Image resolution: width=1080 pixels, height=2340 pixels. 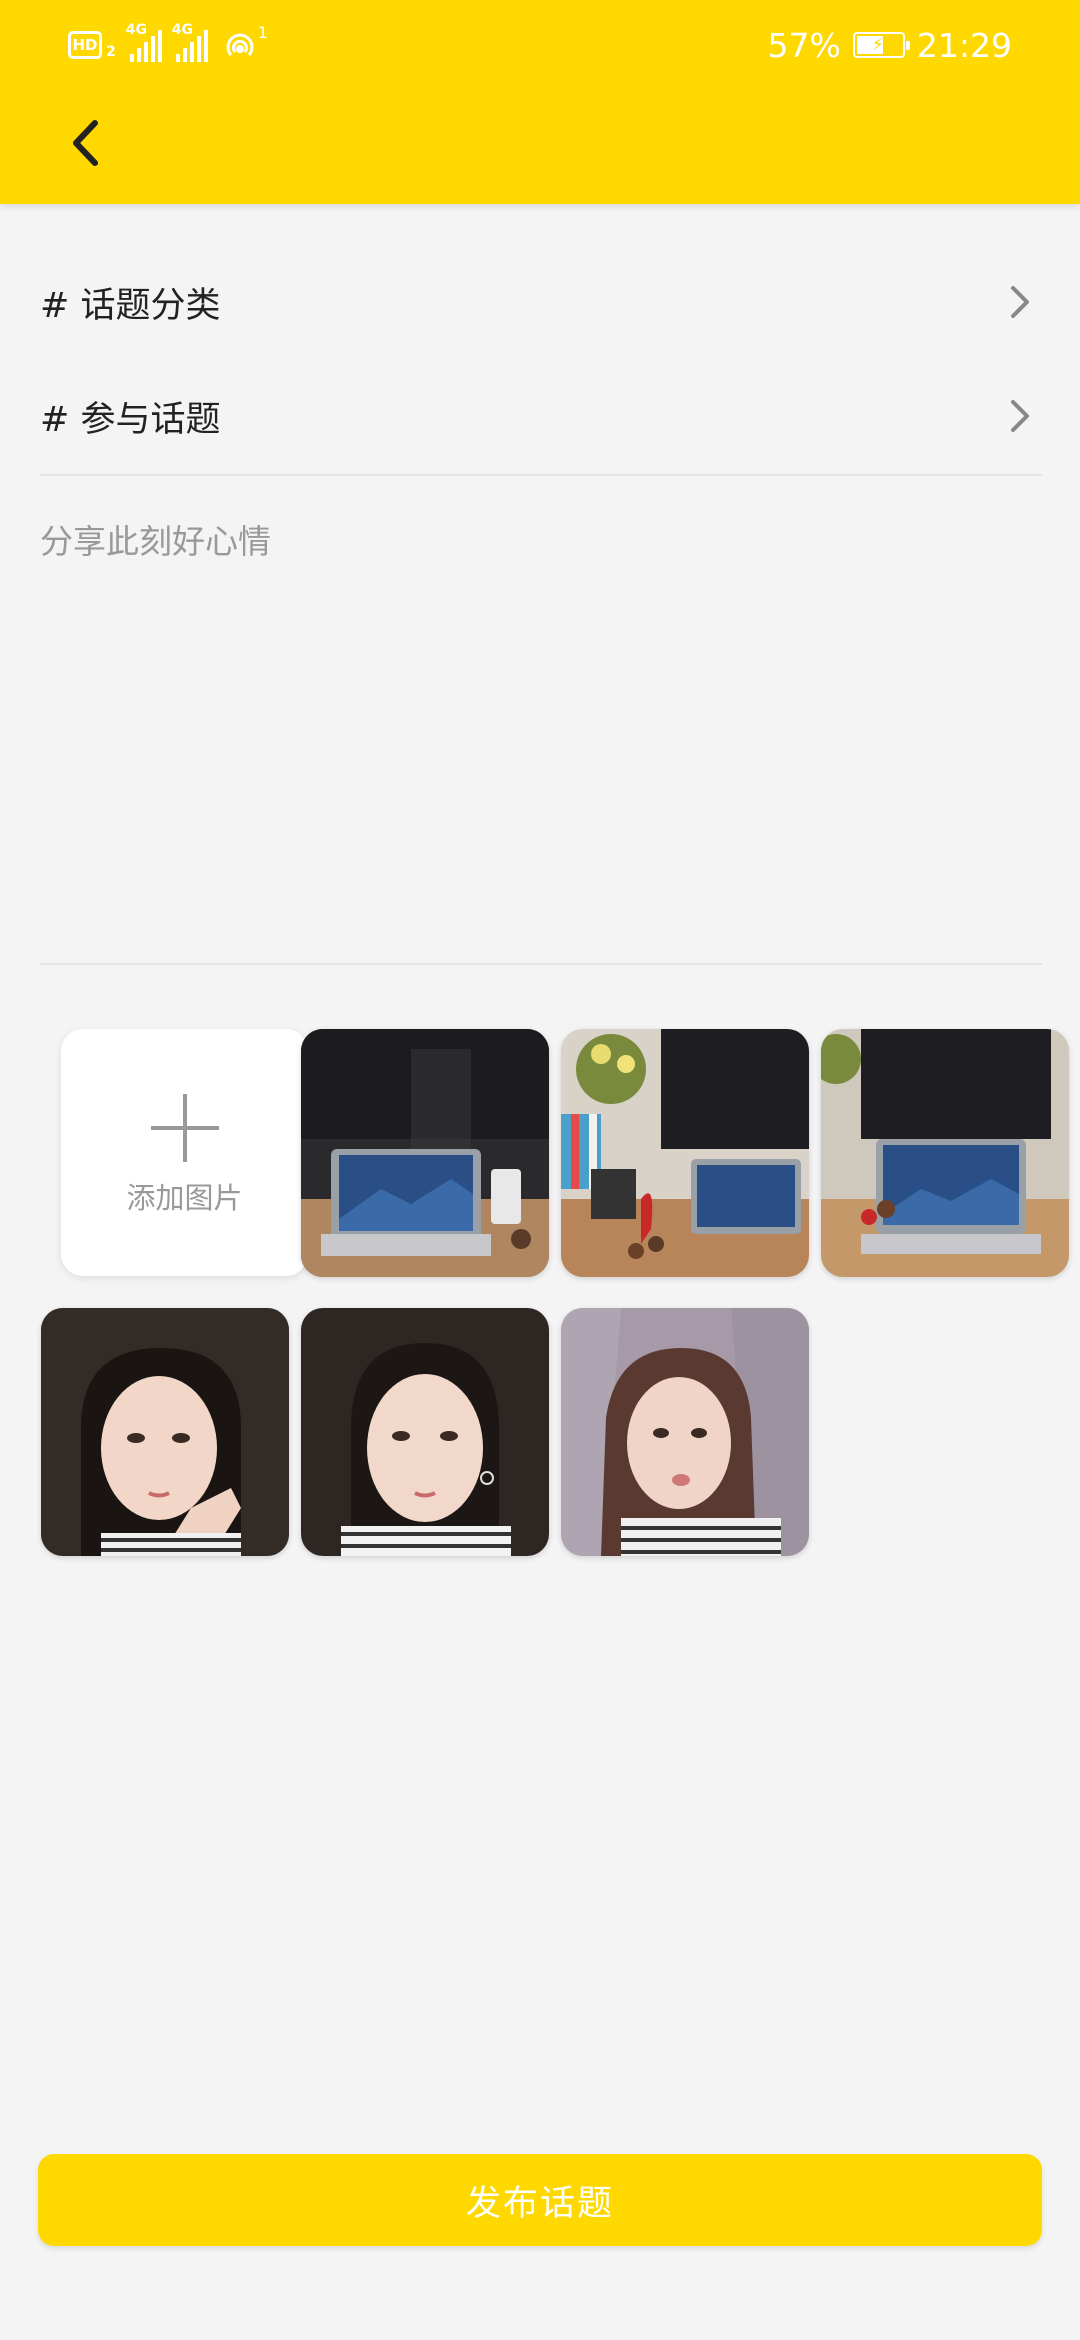 I want to click on add-image-button: 添加图片, so click(x=184, y=1152).